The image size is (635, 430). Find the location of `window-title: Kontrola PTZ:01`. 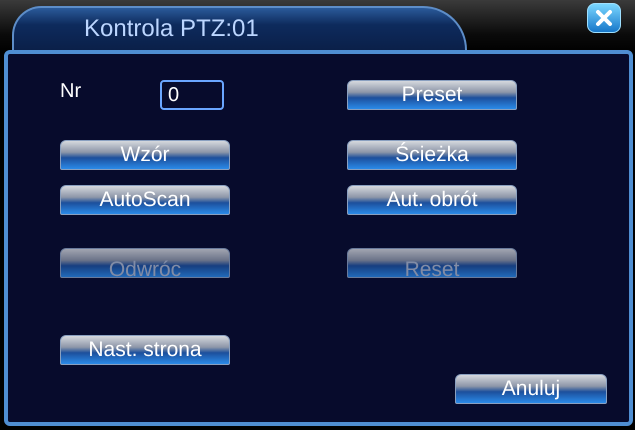

window-title: Kontrola PTZ:01 is located at coordinates (171, 29).